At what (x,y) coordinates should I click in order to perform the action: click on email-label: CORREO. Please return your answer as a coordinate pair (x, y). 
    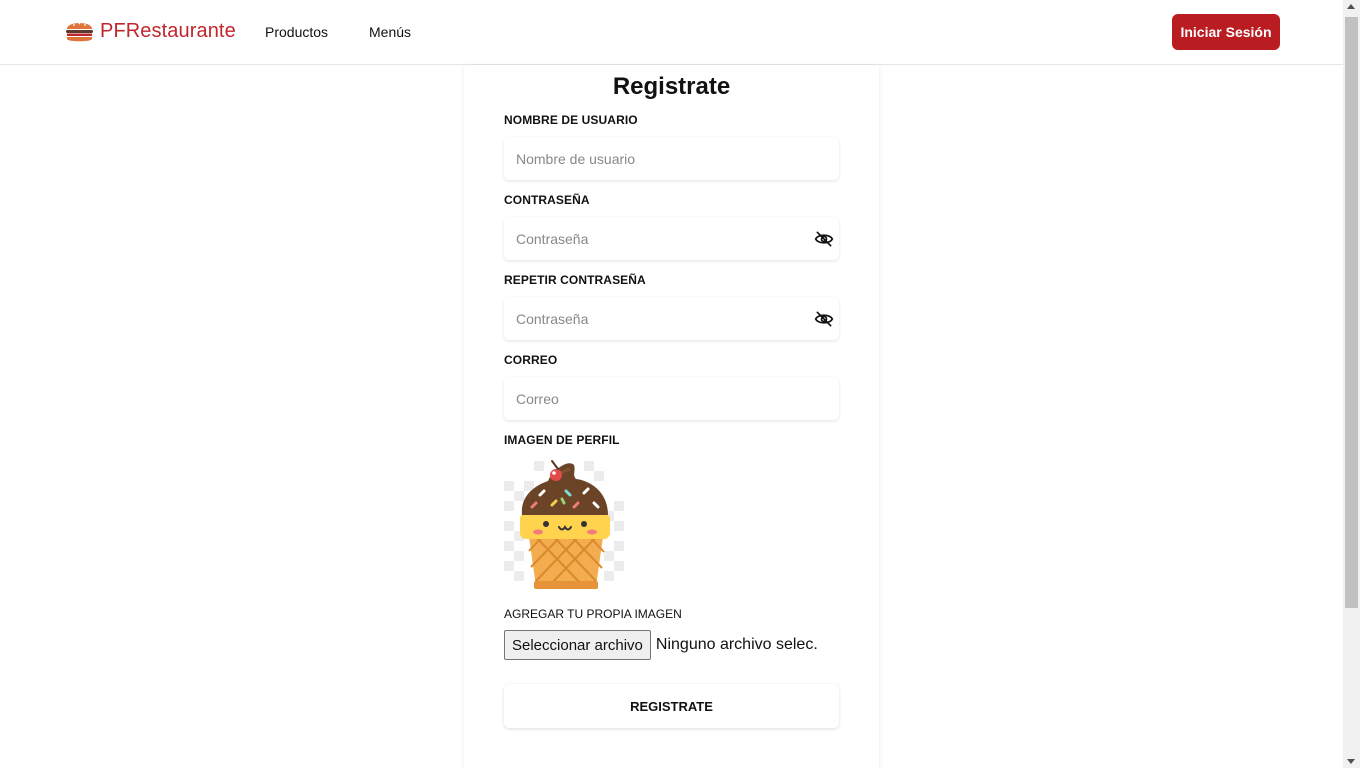
    Looking at the image, I should click on (531, 360).